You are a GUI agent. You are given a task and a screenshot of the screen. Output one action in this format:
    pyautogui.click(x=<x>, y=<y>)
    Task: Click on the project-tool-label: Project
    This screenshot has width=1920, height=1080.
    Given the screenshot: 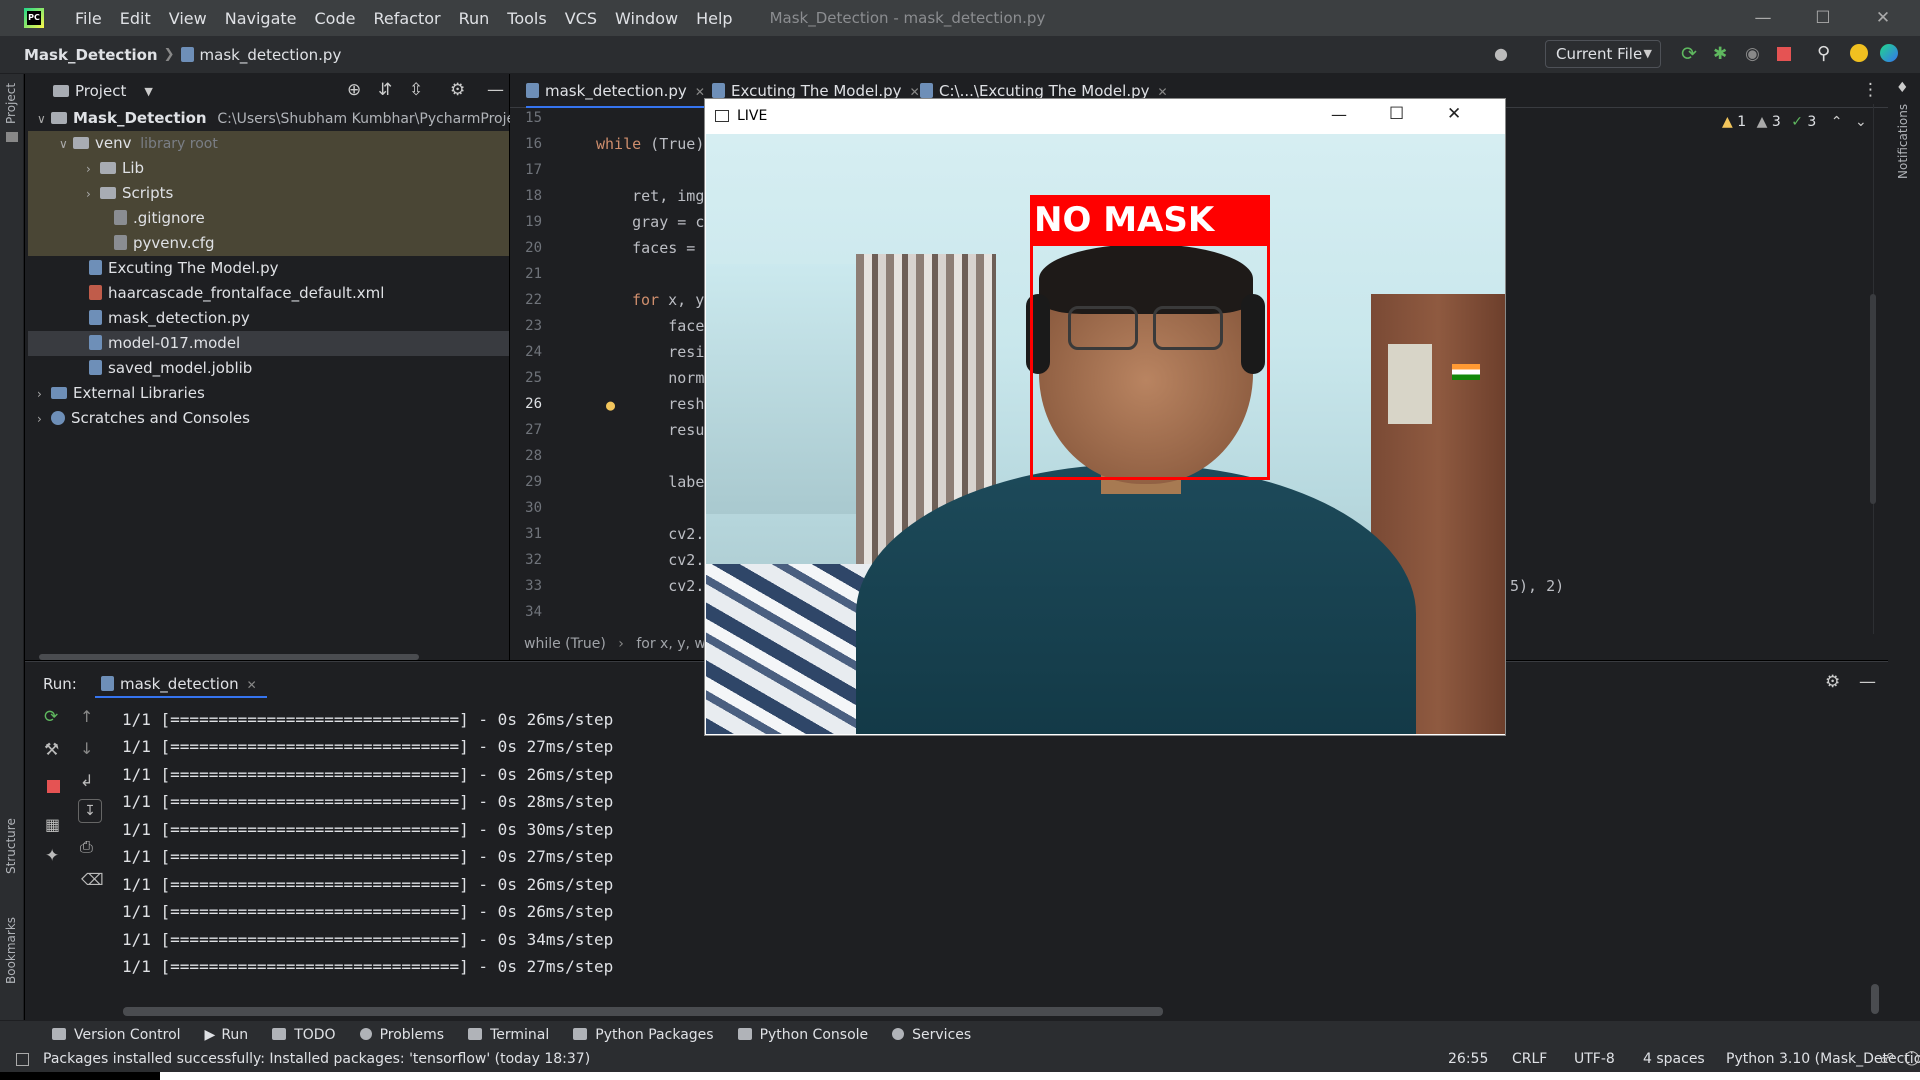 What is the action you would take?
    pyautogui.click(x=11, y=103)
    